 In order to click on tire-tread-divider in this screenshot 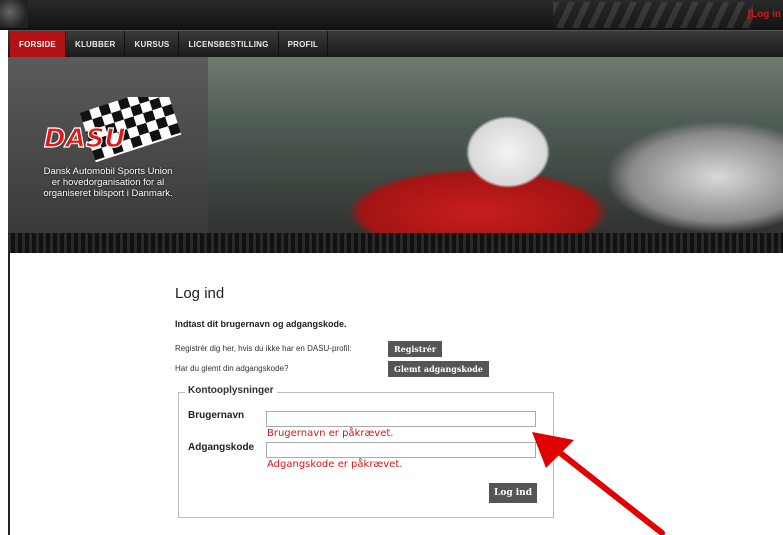, I will do `click(395, 243)`.